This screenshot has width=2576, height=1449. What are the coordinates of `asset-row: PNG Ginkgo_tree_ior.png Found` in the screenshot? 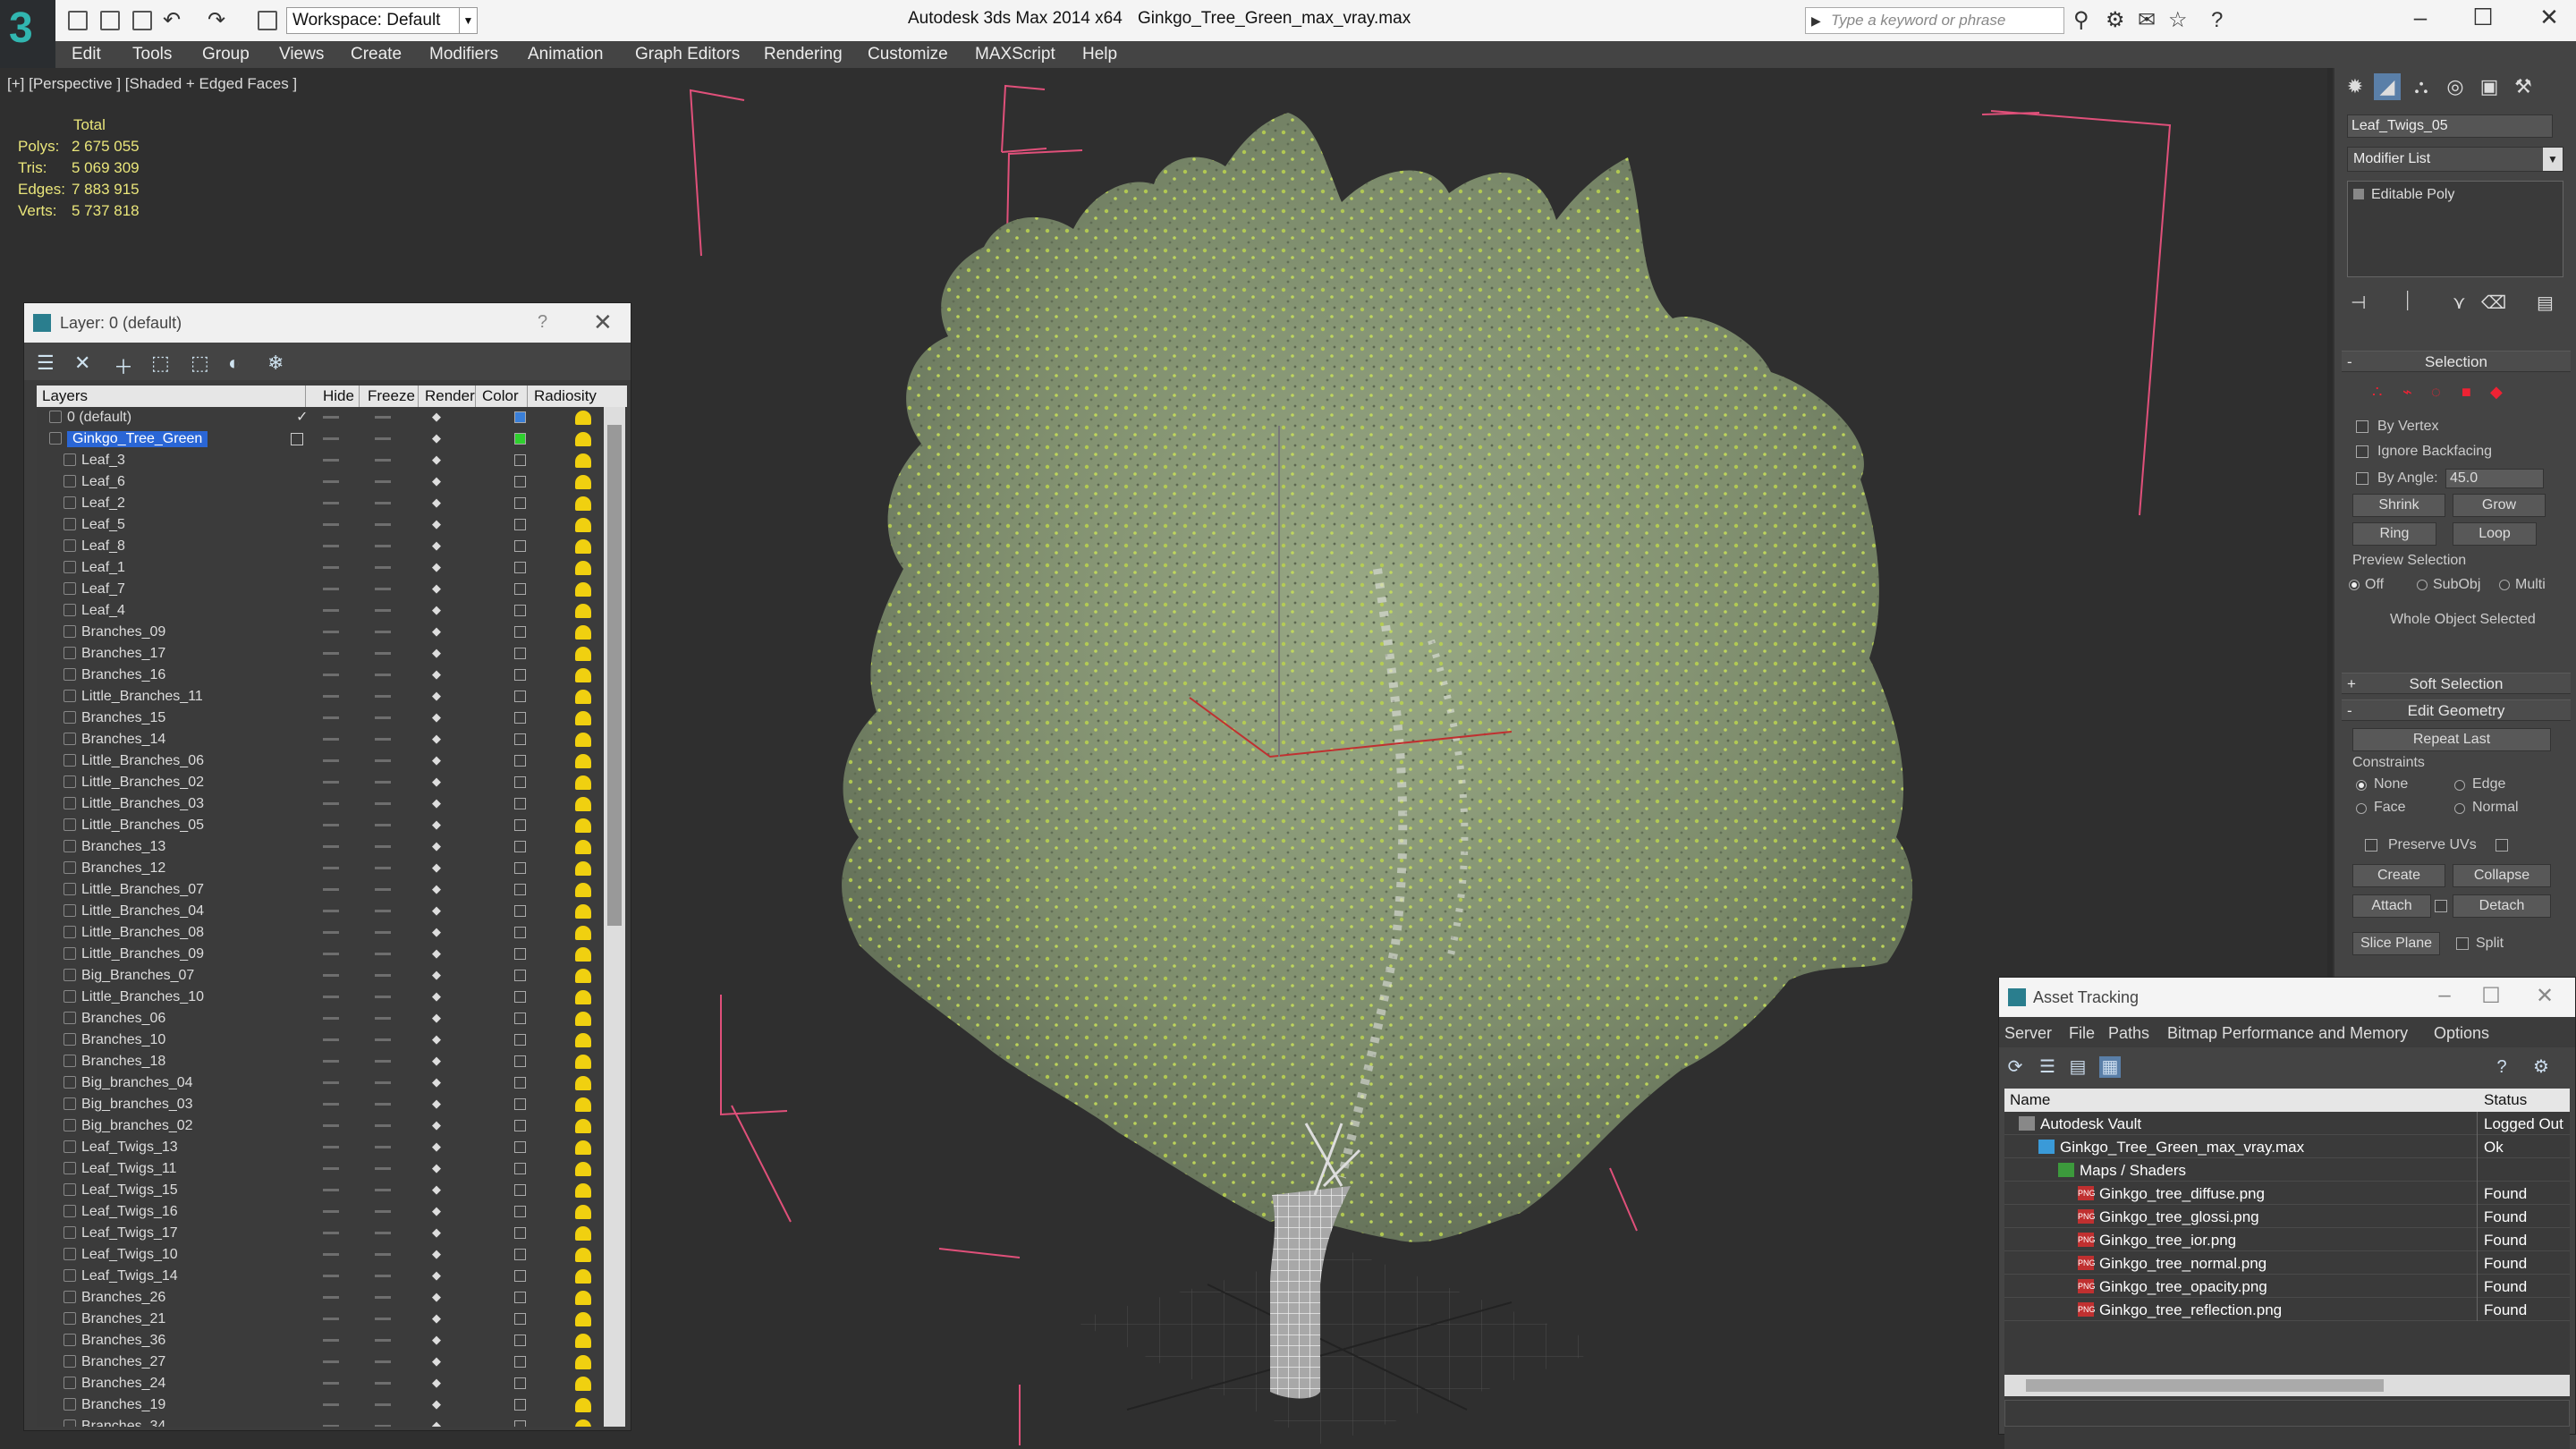 It's located at (2287, 1239).